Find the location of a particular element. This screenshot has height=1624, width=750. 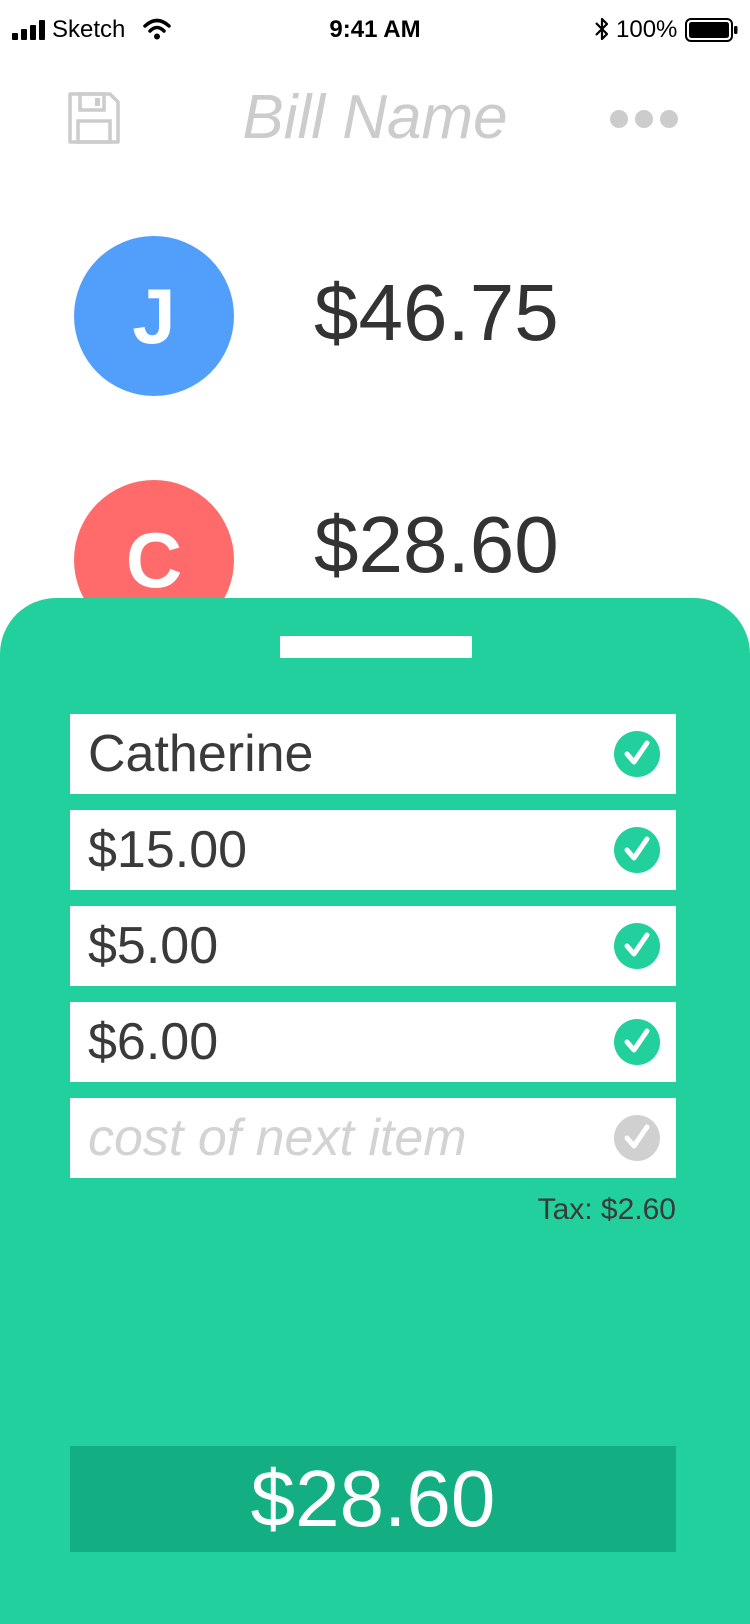

sheet-drag-handle is located at coordinates (376, 647).